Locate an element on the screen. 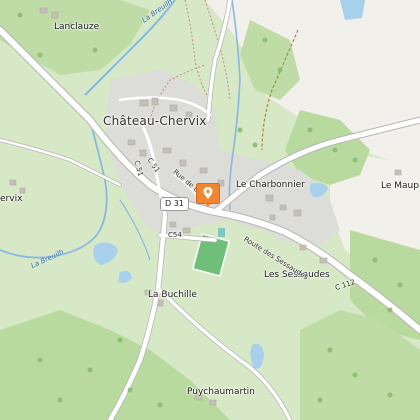  place-label-puychaumartin: Puychaumartin is located at coordinates (221, 392).